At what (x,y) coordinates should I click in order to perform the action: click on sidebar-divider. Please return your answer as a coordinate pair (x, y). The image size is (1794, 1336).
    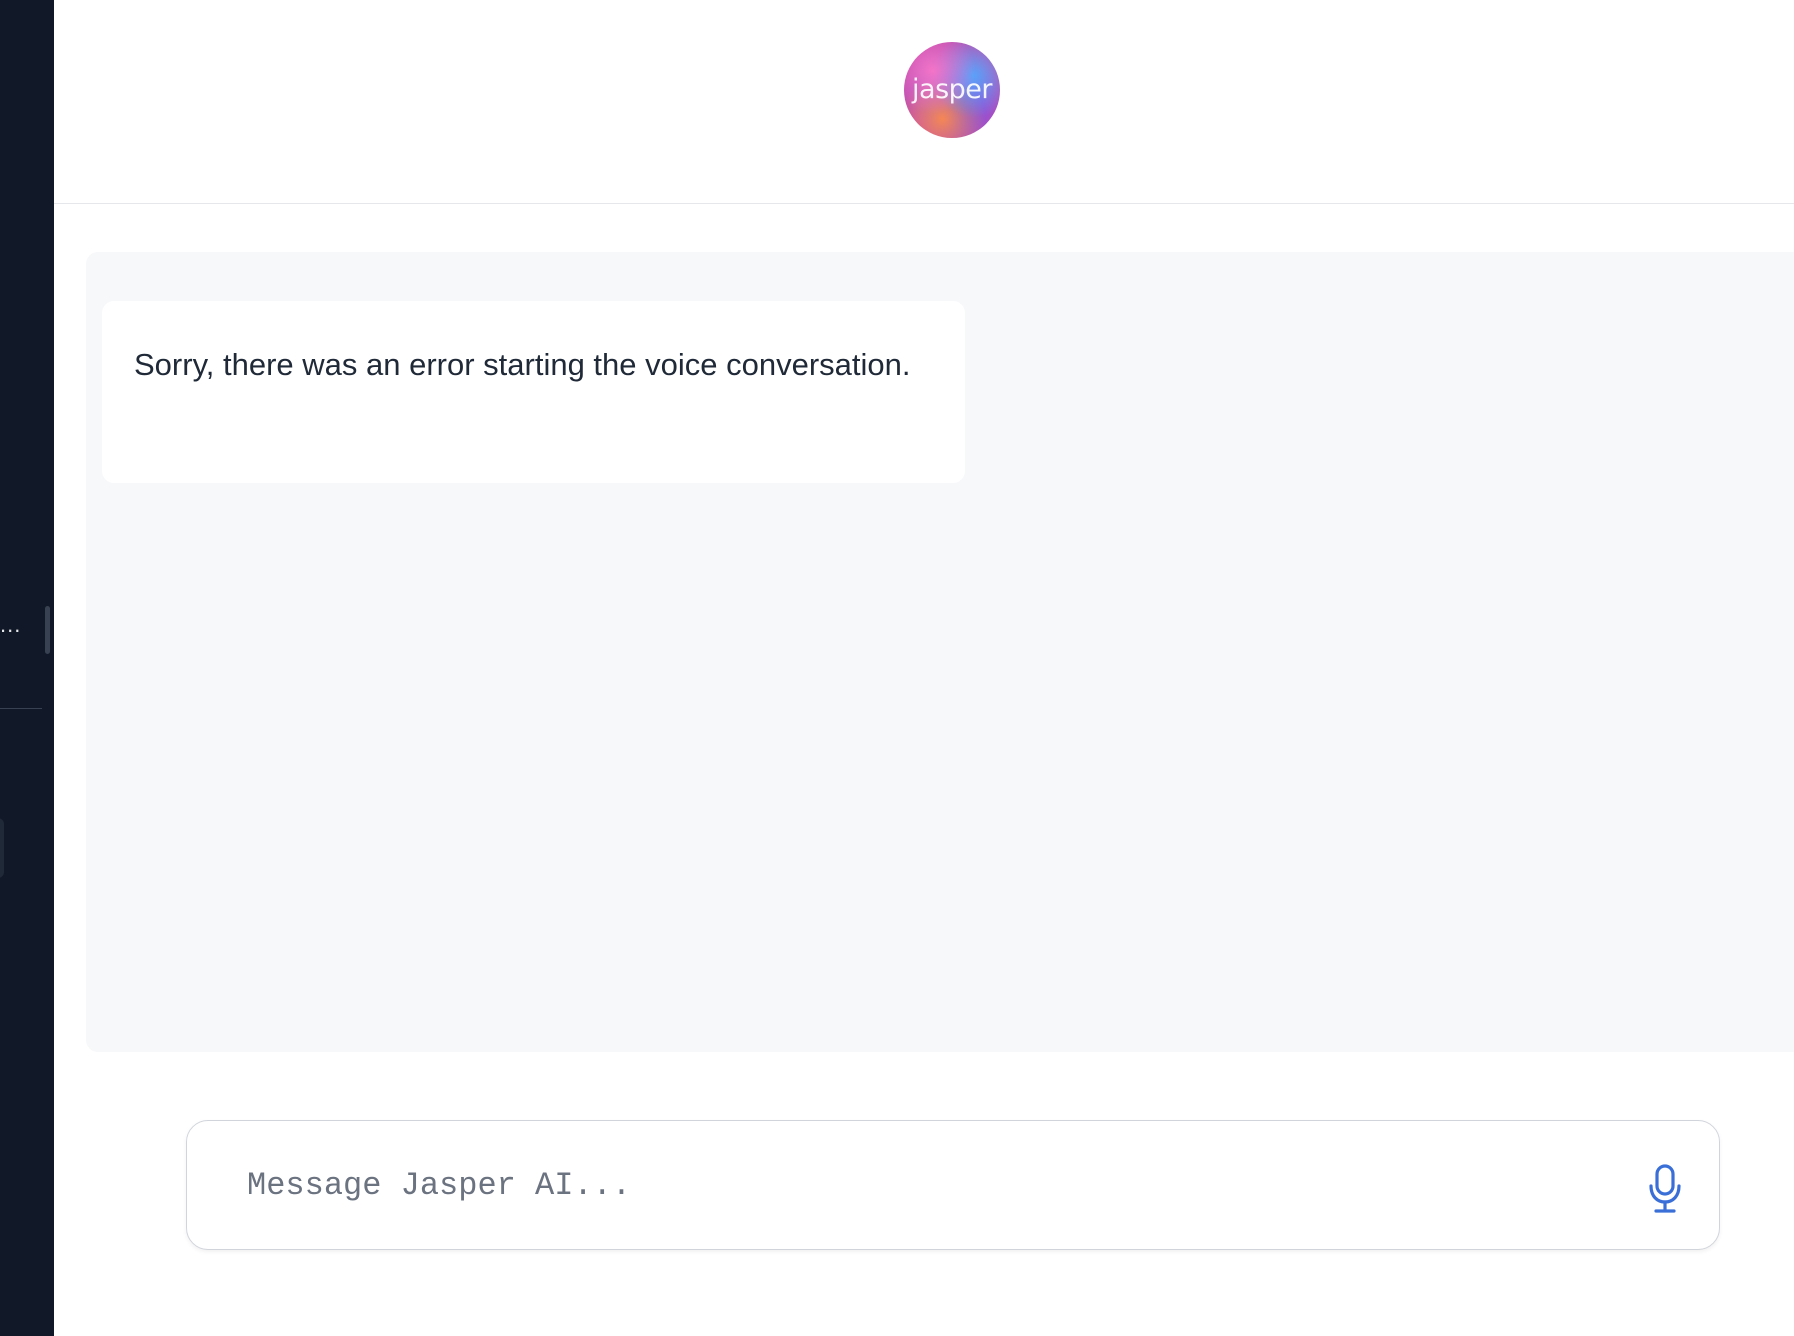
    Looking at the image, I should click on (21, 708).